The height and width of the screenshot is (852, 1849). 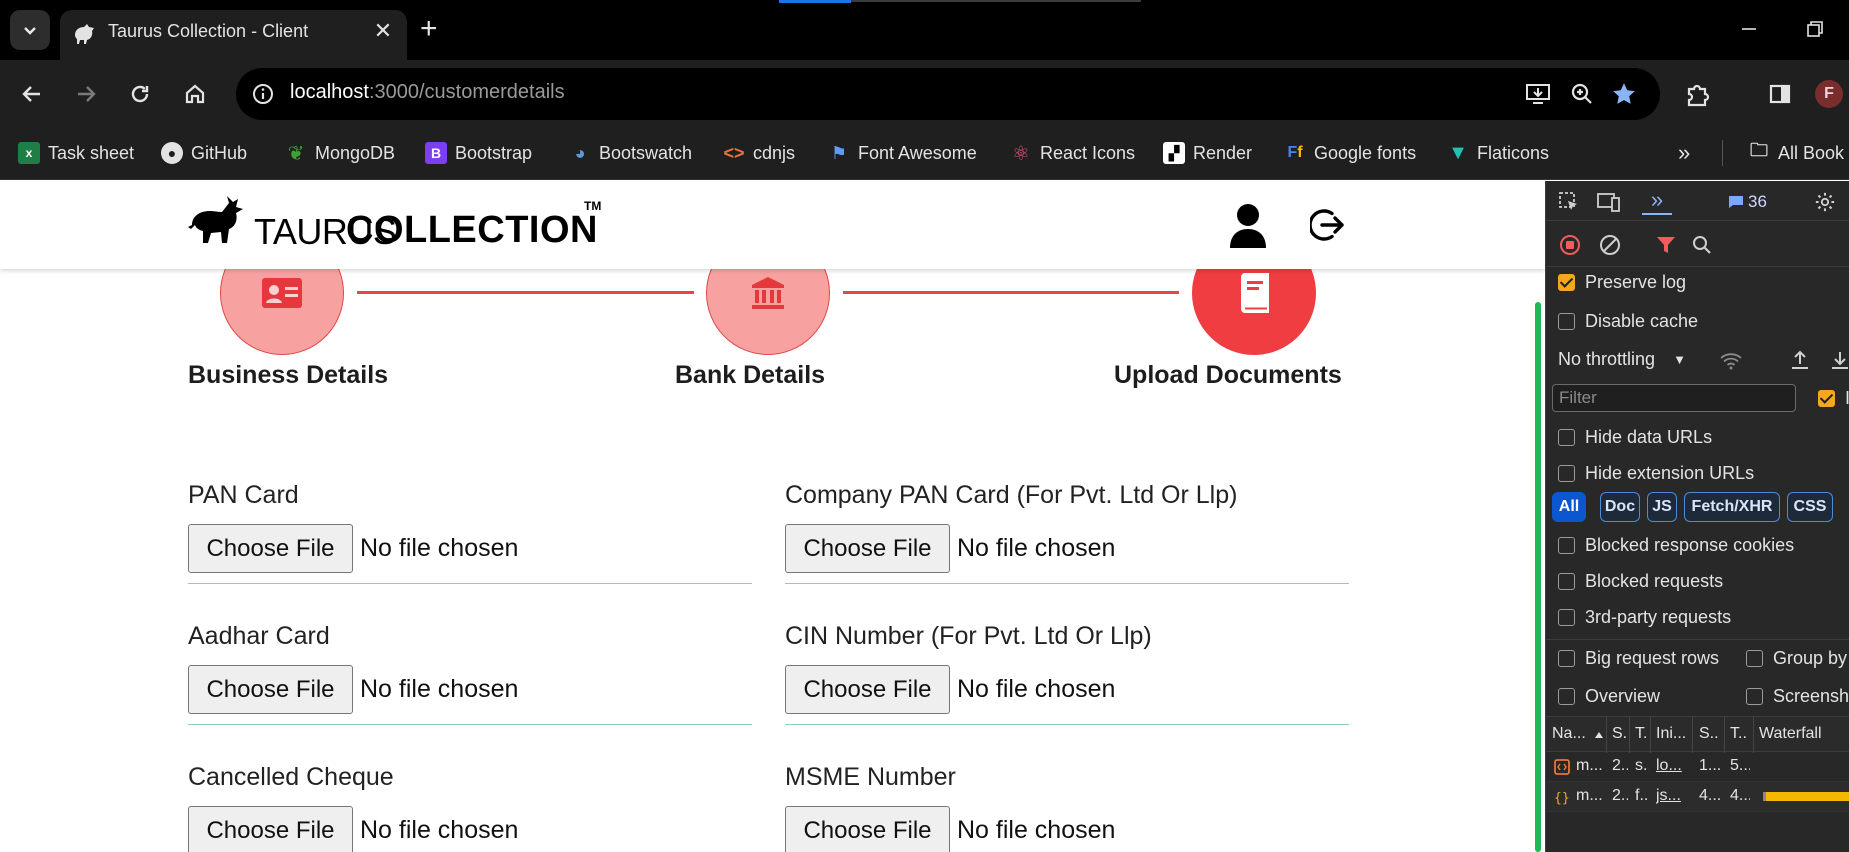 I want to click on bookmarks-overflow-chevron-icon: », so click(x=1684, y=153).